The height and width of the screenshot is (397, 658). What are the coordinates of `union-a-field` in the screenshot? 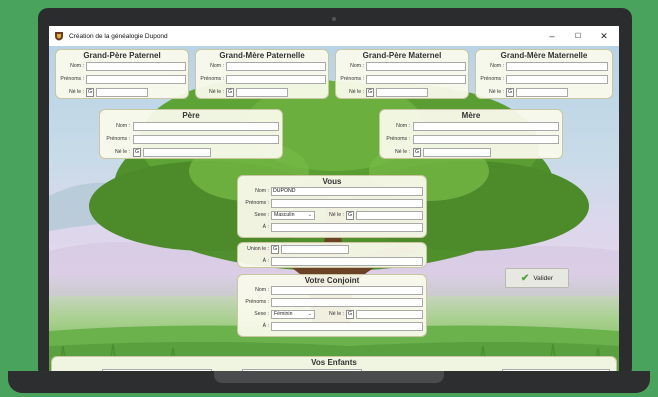 It's located at (347, 261).